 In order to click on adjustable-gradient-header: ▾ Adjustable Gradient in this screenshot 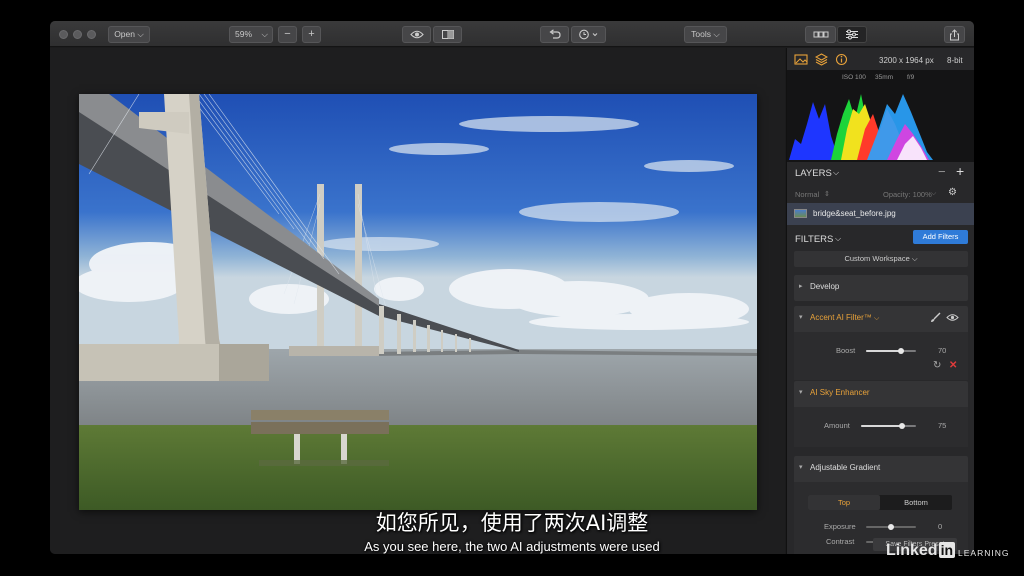, I will do `click(881, 468)`.